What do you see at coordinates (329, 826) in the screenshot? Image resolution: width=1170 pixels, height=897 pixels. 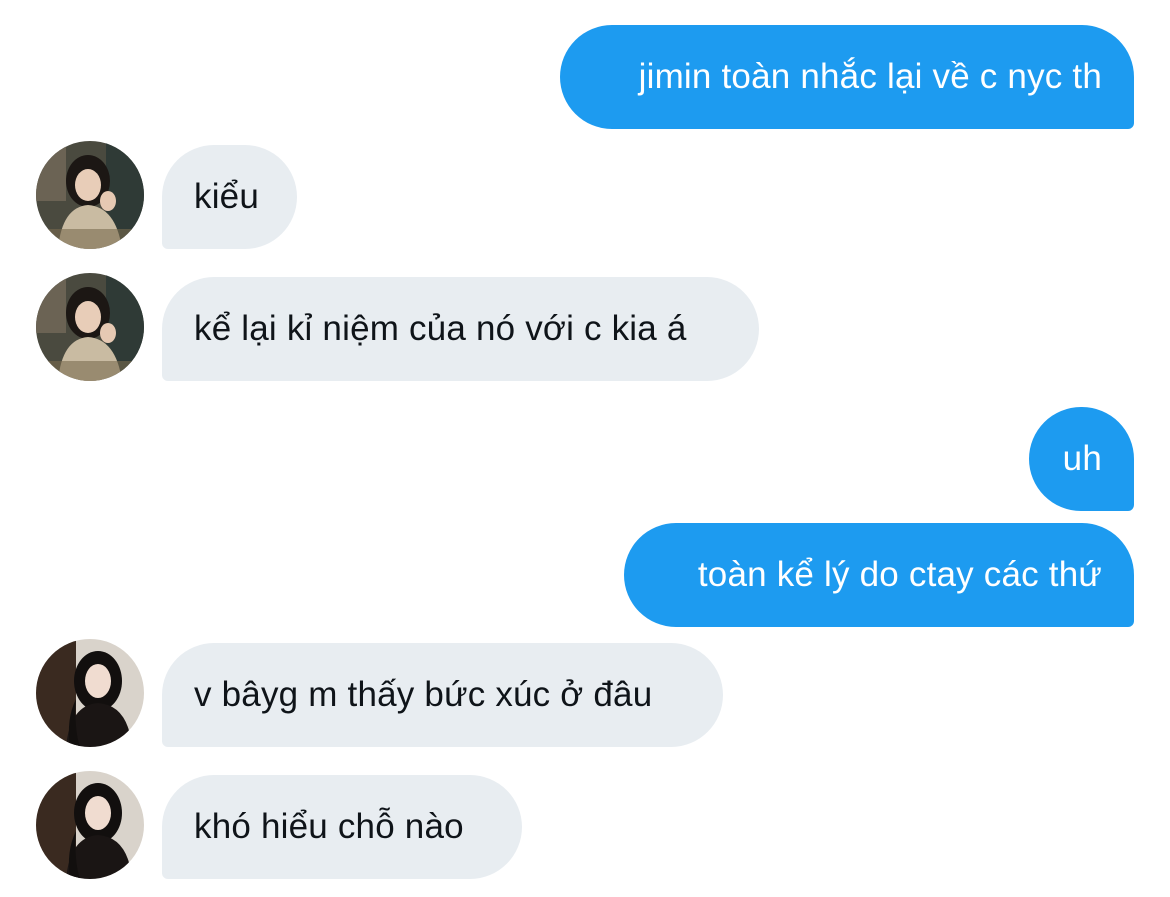 I see `message-text: khó hiểu chỗ nào` at bounding box center [329, 826].